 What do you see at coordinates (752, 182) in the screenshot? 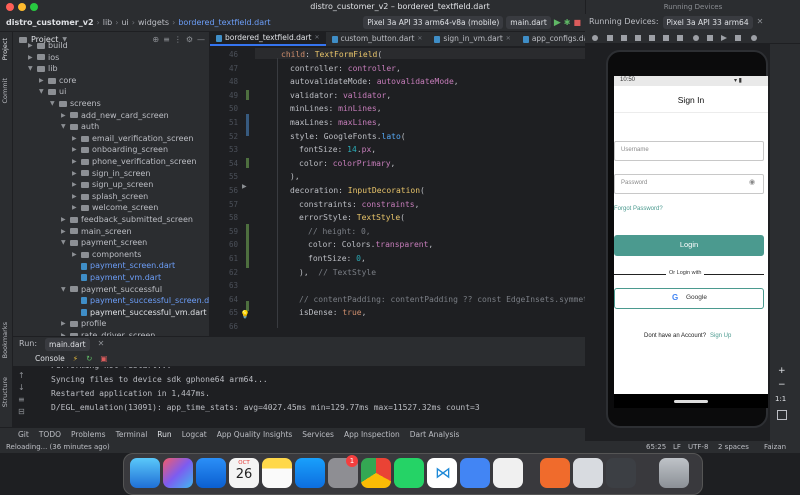
I see `eye-icon: ◉` at bounding box center [752, 182].